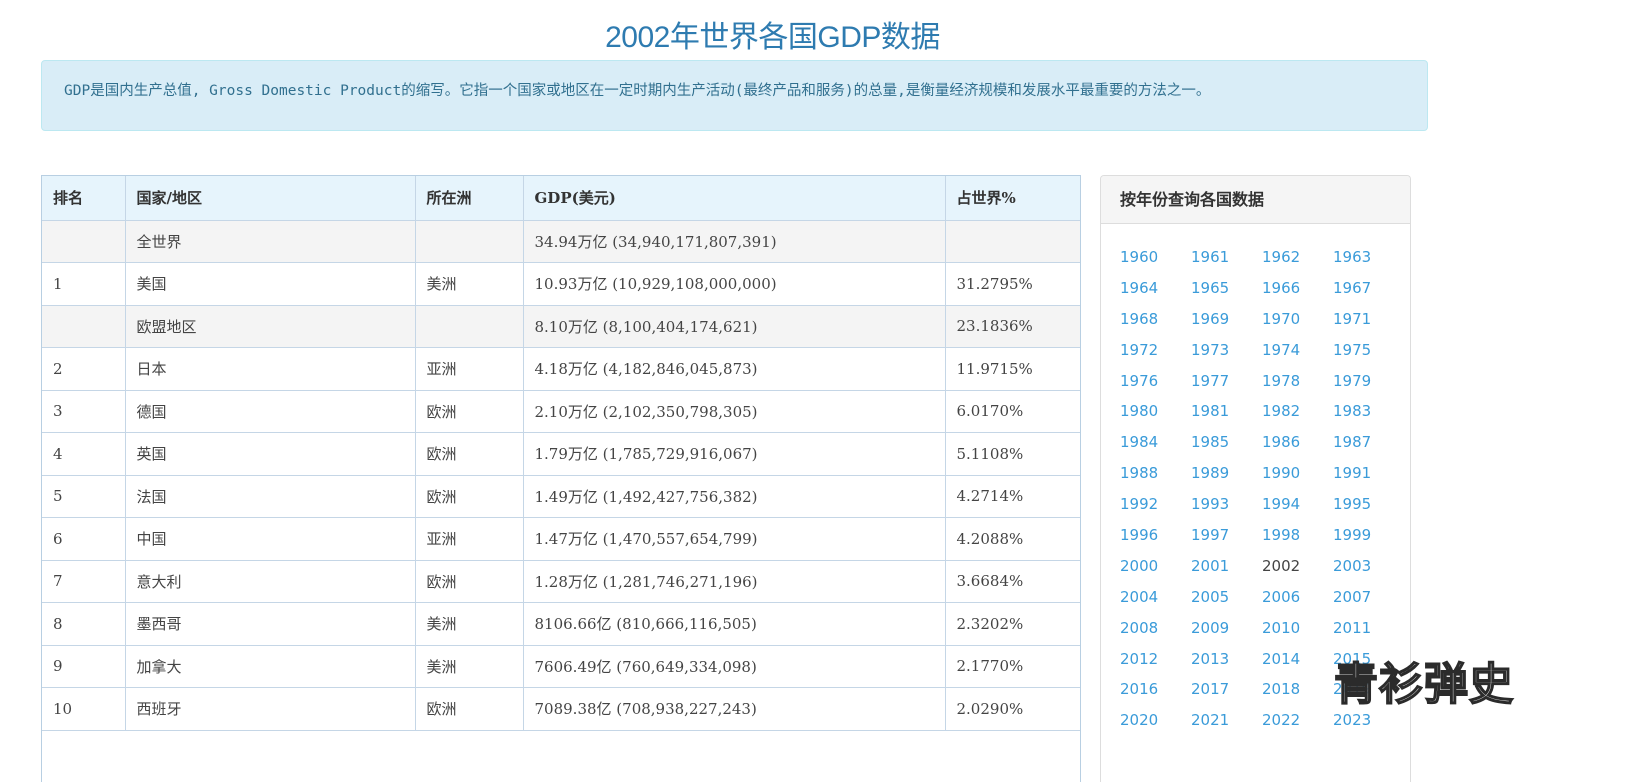  Describe the element at coordinates (1226, 566) in the screenshot. I see `year-link-2001: 2001` at that location.